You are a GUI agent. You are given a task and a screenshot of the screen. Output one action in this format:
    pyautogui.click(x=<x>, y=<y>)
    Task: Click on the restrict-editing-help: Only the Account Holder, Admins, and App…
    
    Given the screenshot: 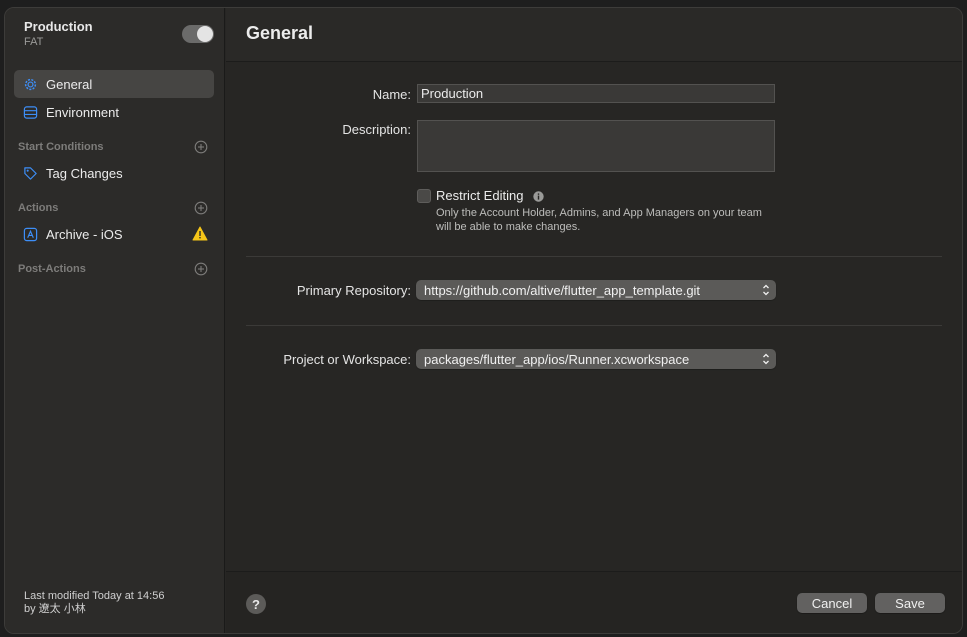 What is the action you would take?
    pyautogui.click(x=599, y=220)
    